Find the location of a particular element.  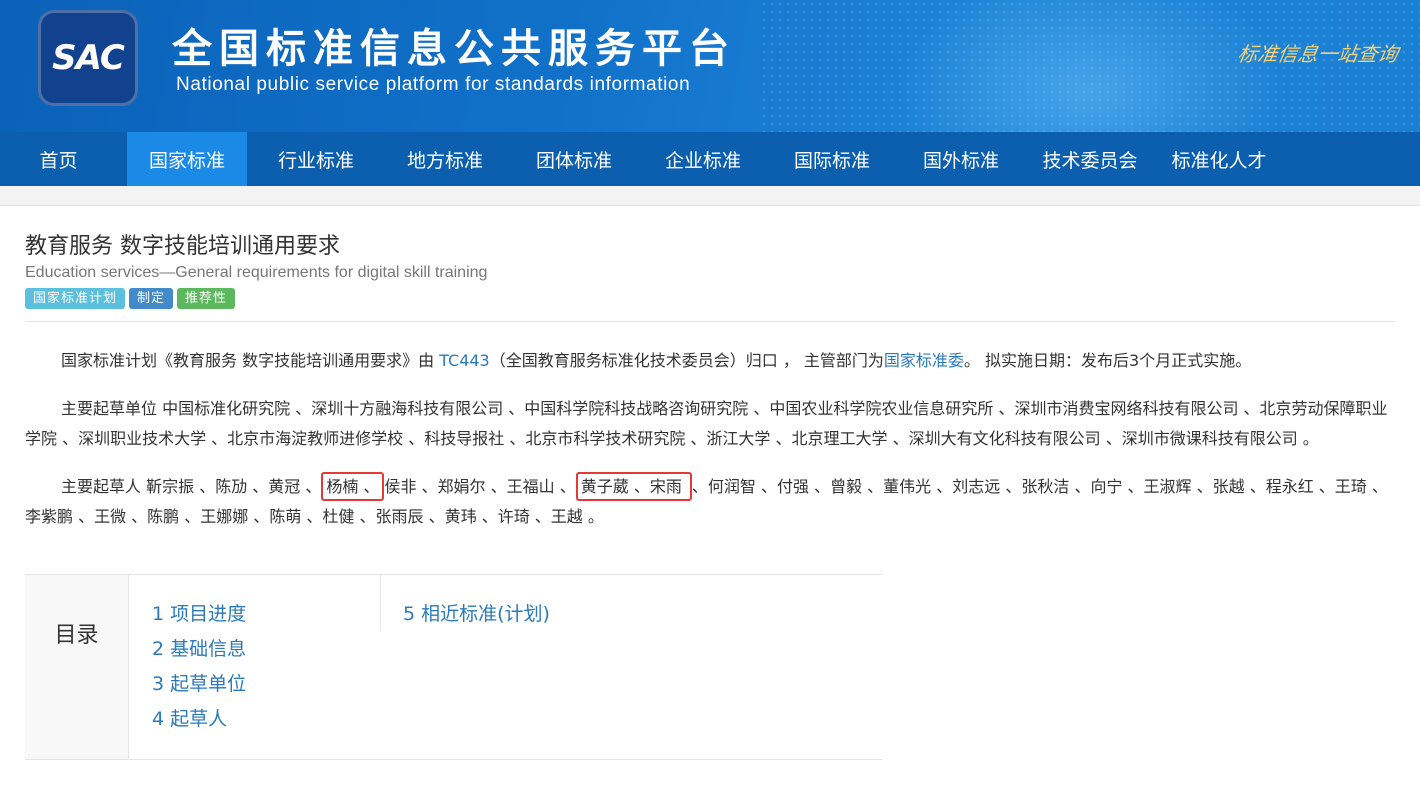

intro-text-c: 。 拟实施日期：发布后3个月正式实施。 is located at coordinates (1107, 360).